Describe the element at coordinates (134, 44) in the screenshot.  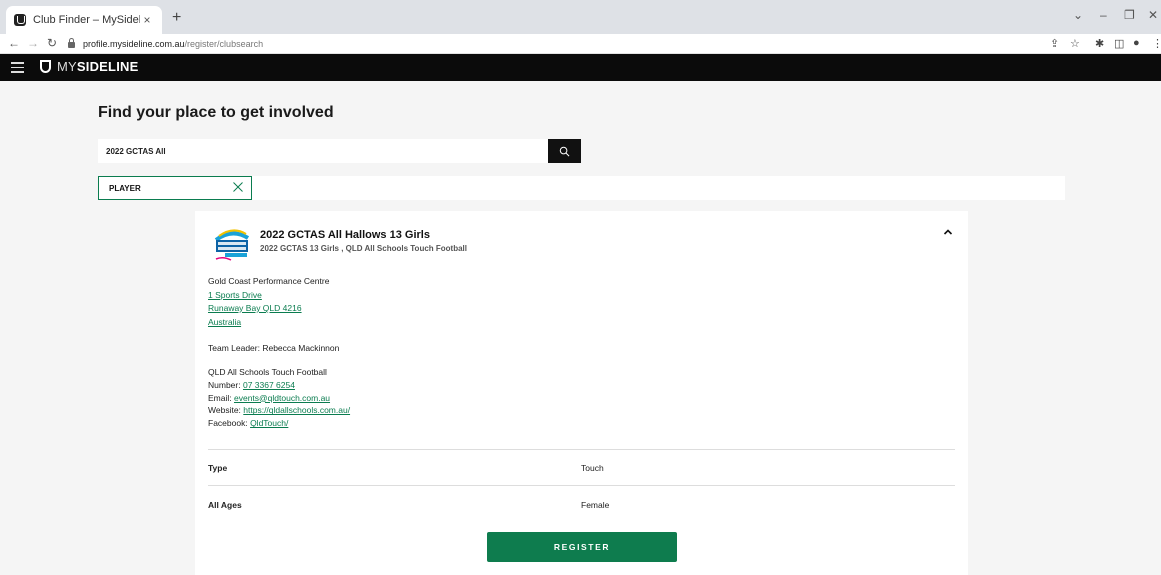
I see `url-host: profile.mysideline.com.au` at that location.